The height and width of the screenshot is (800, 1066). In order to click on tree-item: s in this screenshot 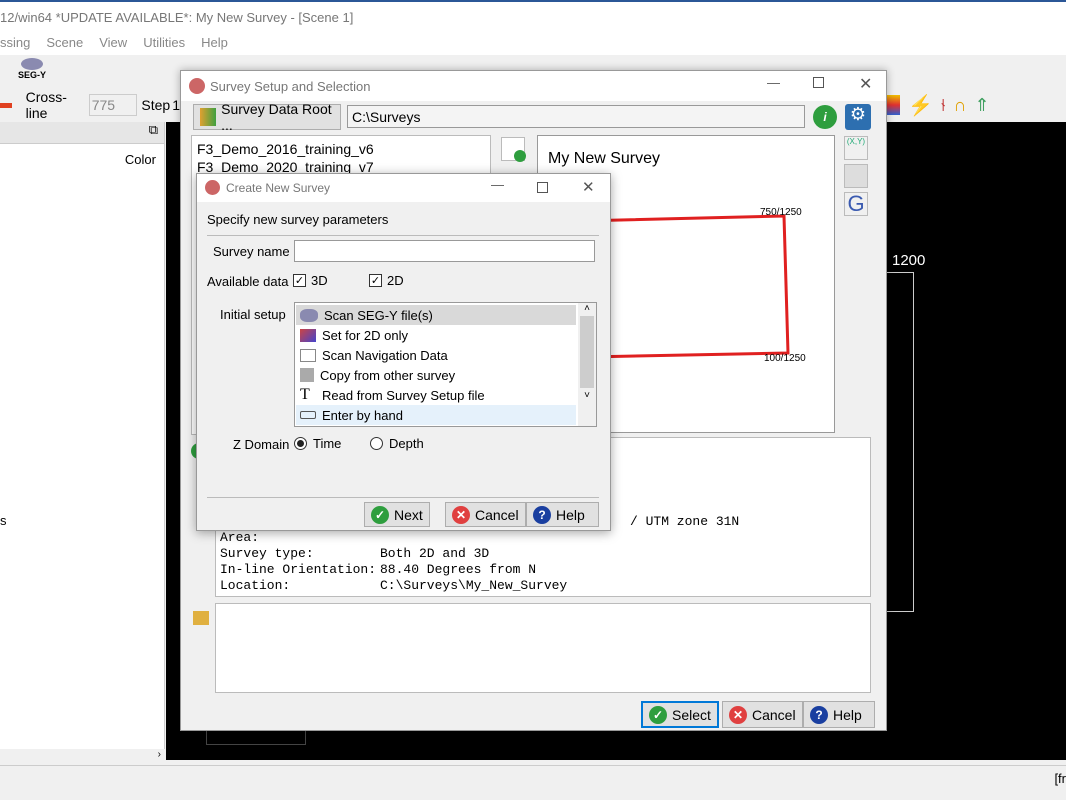, I will do `click(3, 520)`.